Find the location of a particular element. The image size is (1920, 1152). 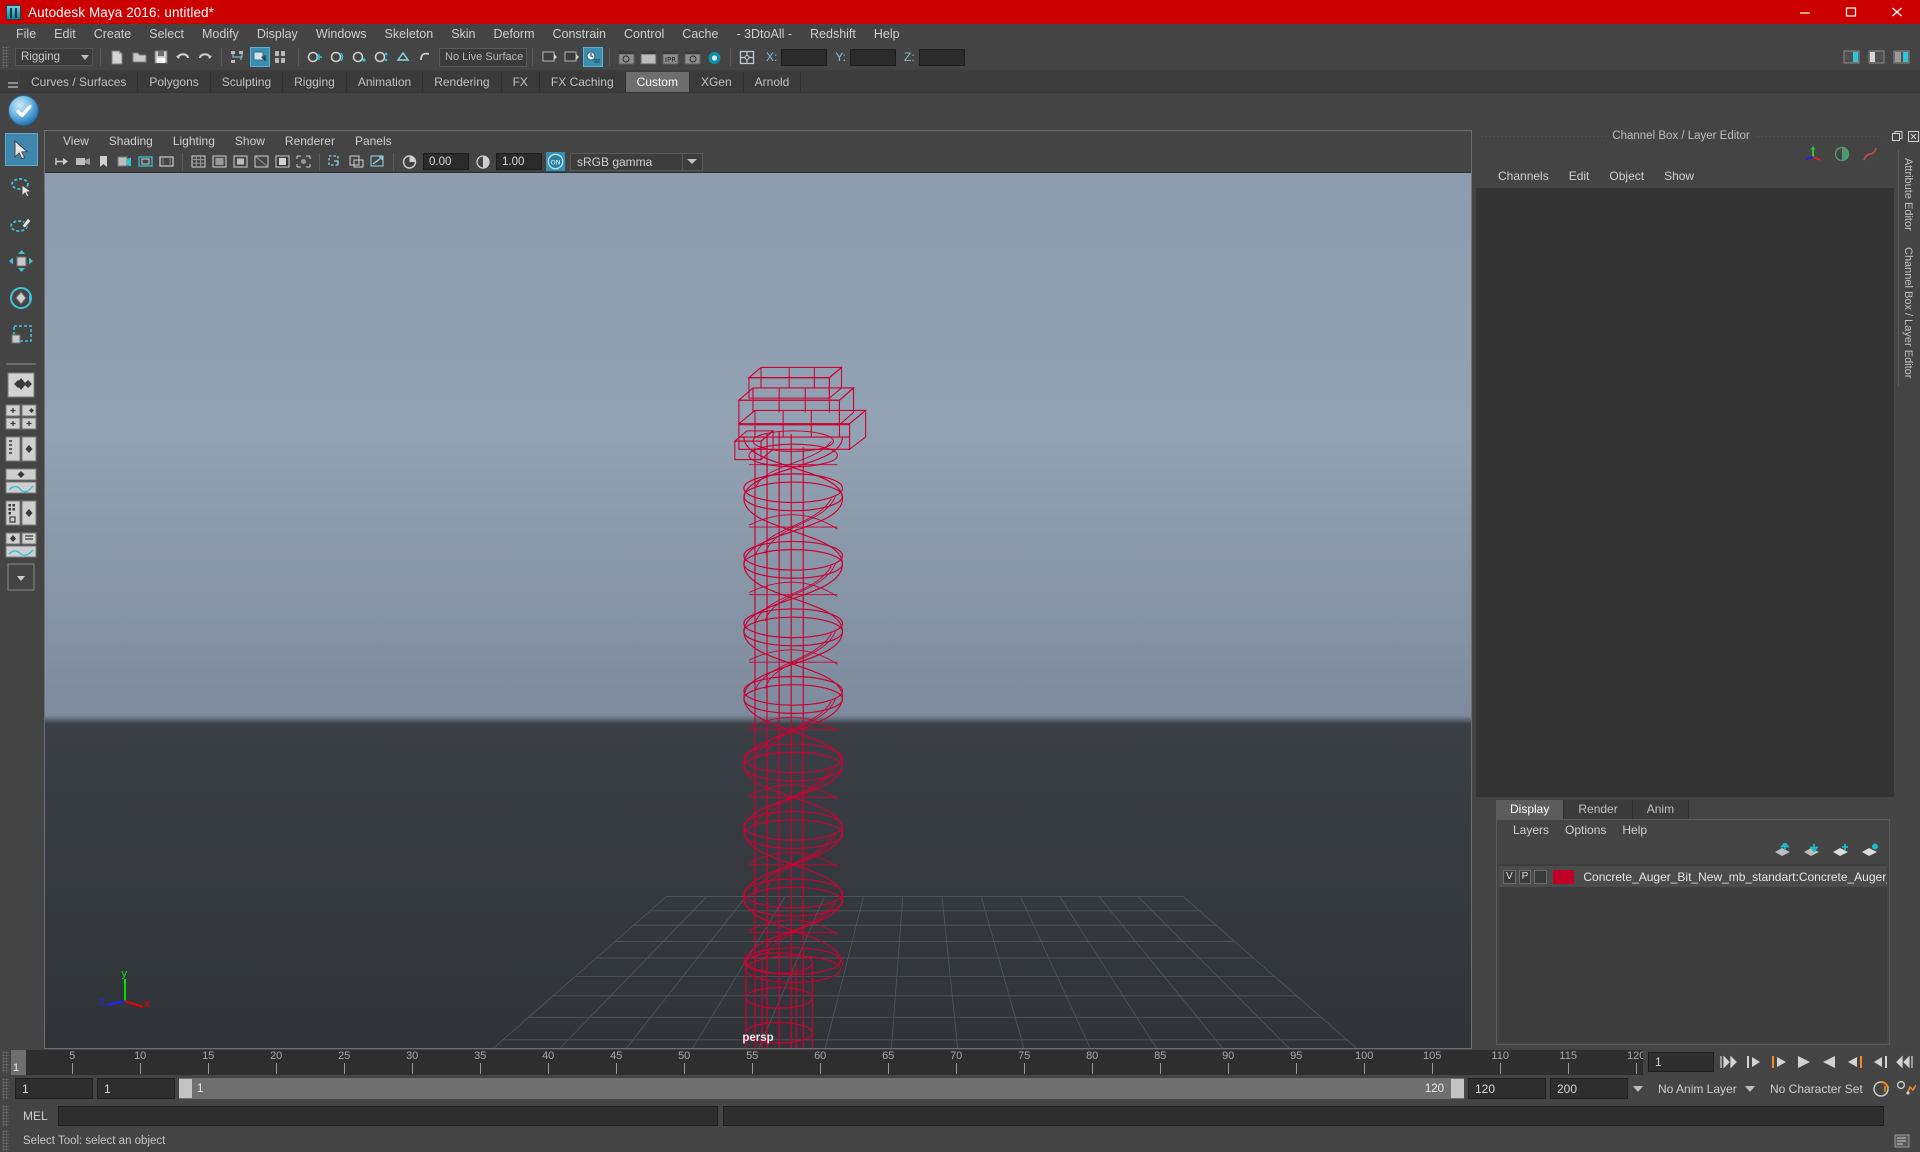

shelf-tab-fx: FX is located at coordinates (520, 82).